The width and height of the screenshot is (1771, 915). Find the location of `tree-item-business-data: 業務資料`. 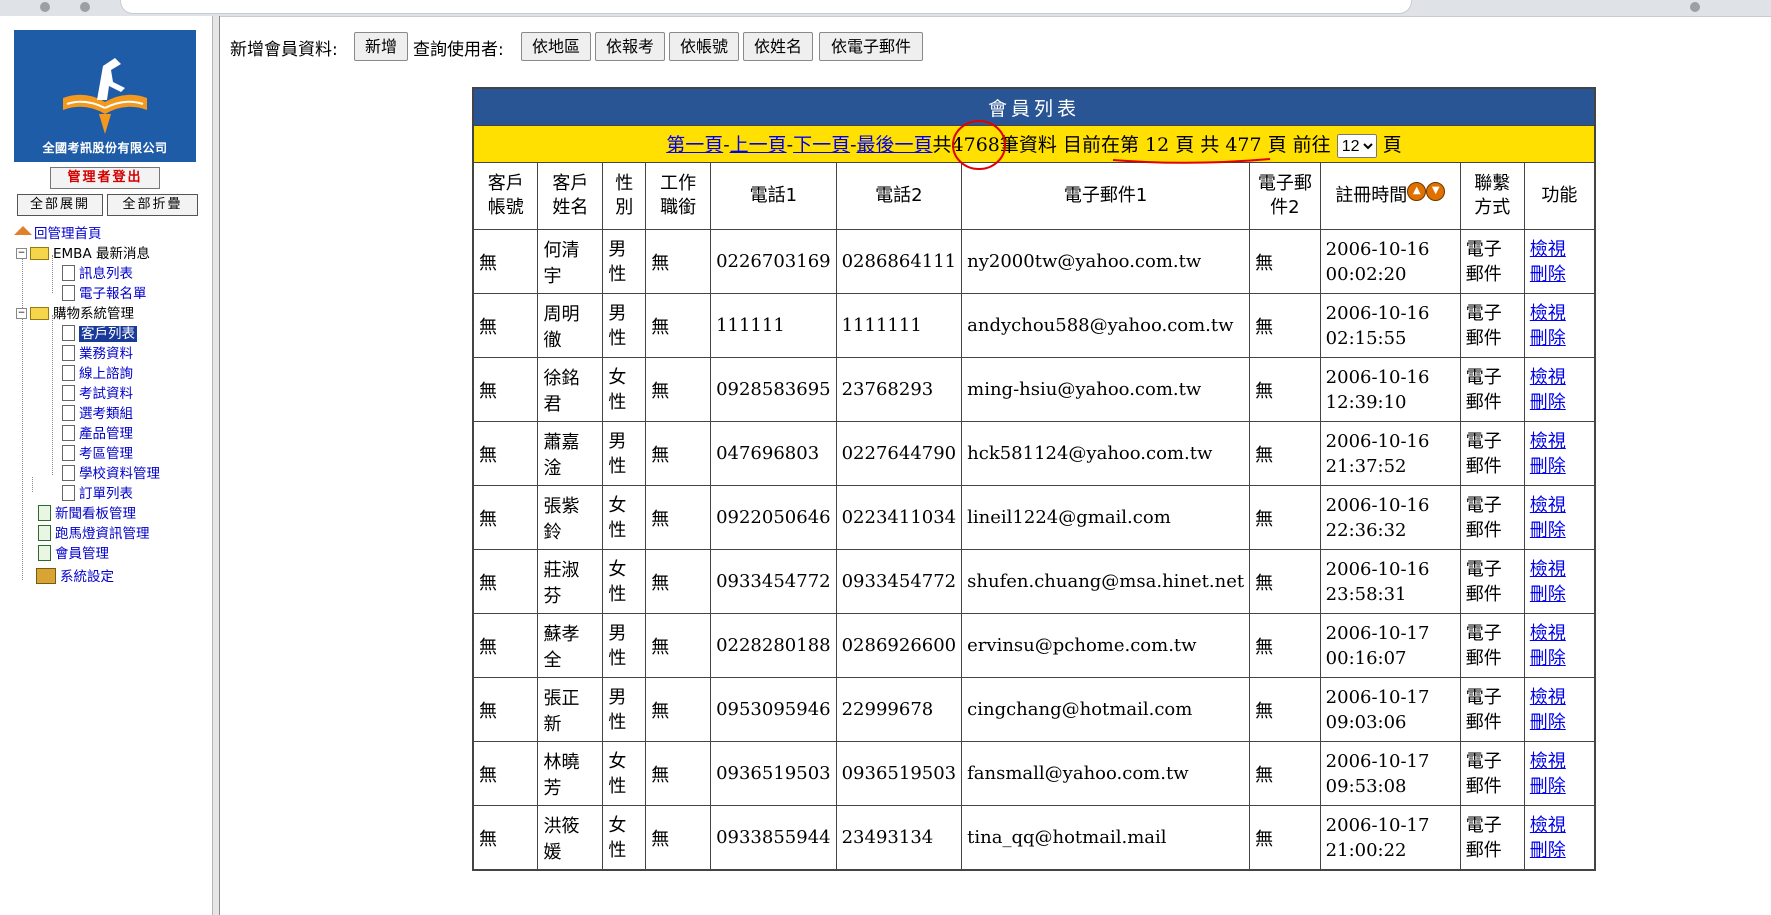

tree-item-business-data: 業務資料 is located at coordinates (97, 354).